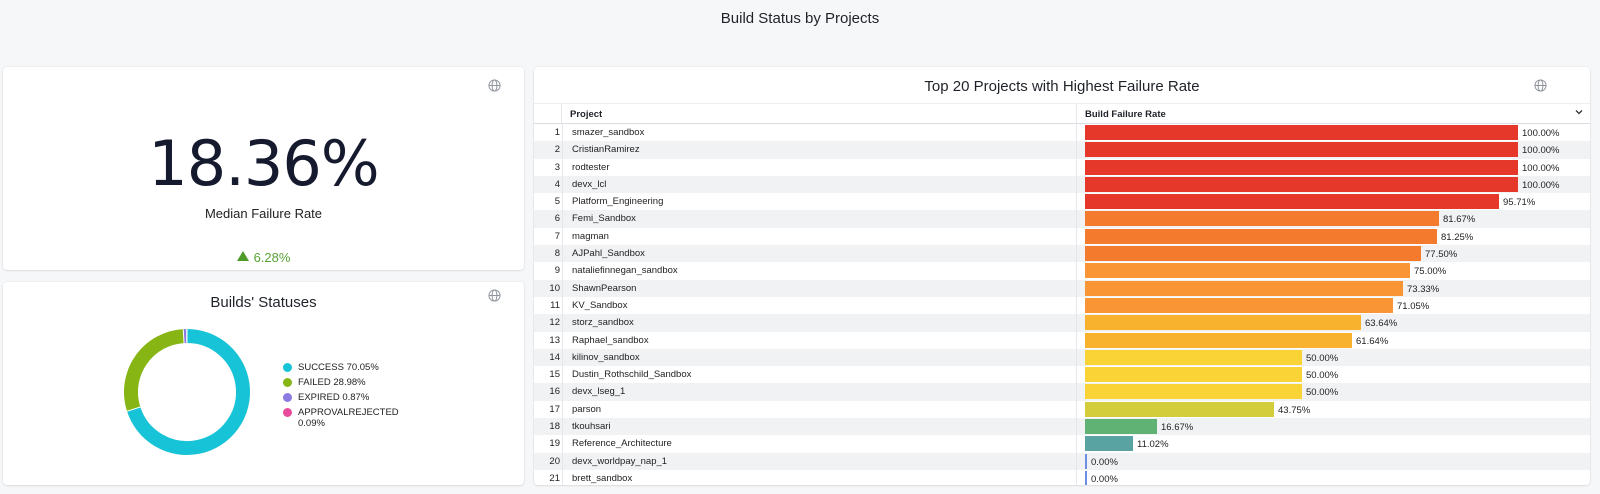 The image size is (1600, 494). I want to click on project-name: CristianRamirez, so click(606, 150).